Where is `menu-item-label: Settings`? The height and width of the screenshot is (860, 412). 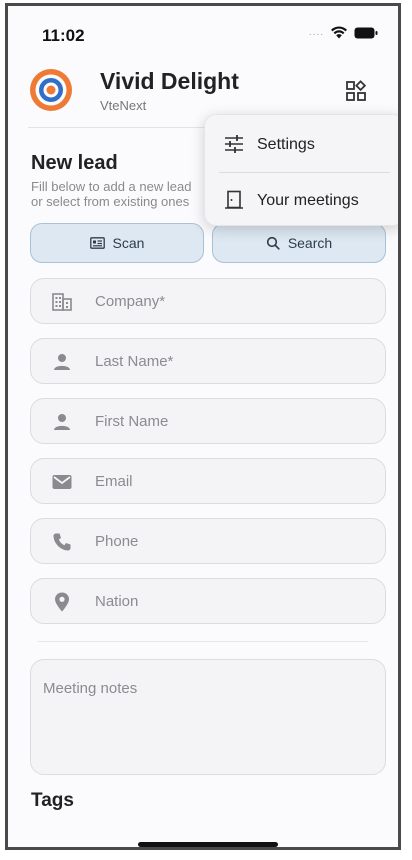 menu-item-label: Settings is located at coordinates (286, 144).